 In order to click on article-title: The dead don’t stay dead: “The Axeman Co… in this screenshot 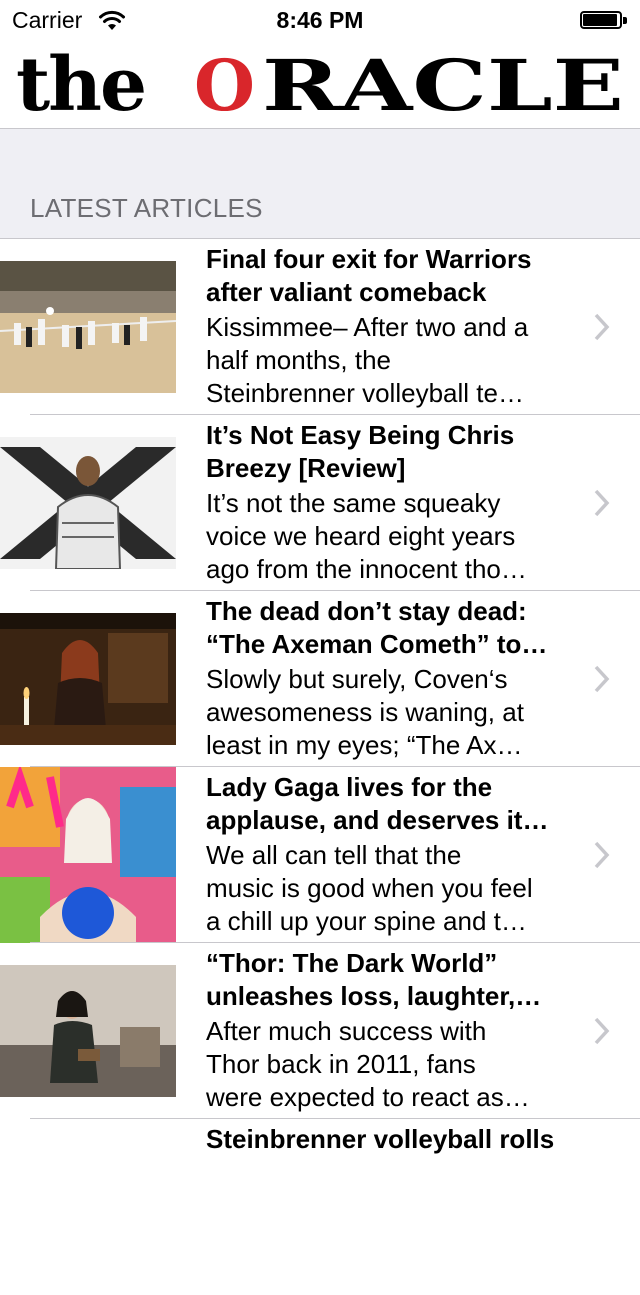, I will do `click(377, 627)`.